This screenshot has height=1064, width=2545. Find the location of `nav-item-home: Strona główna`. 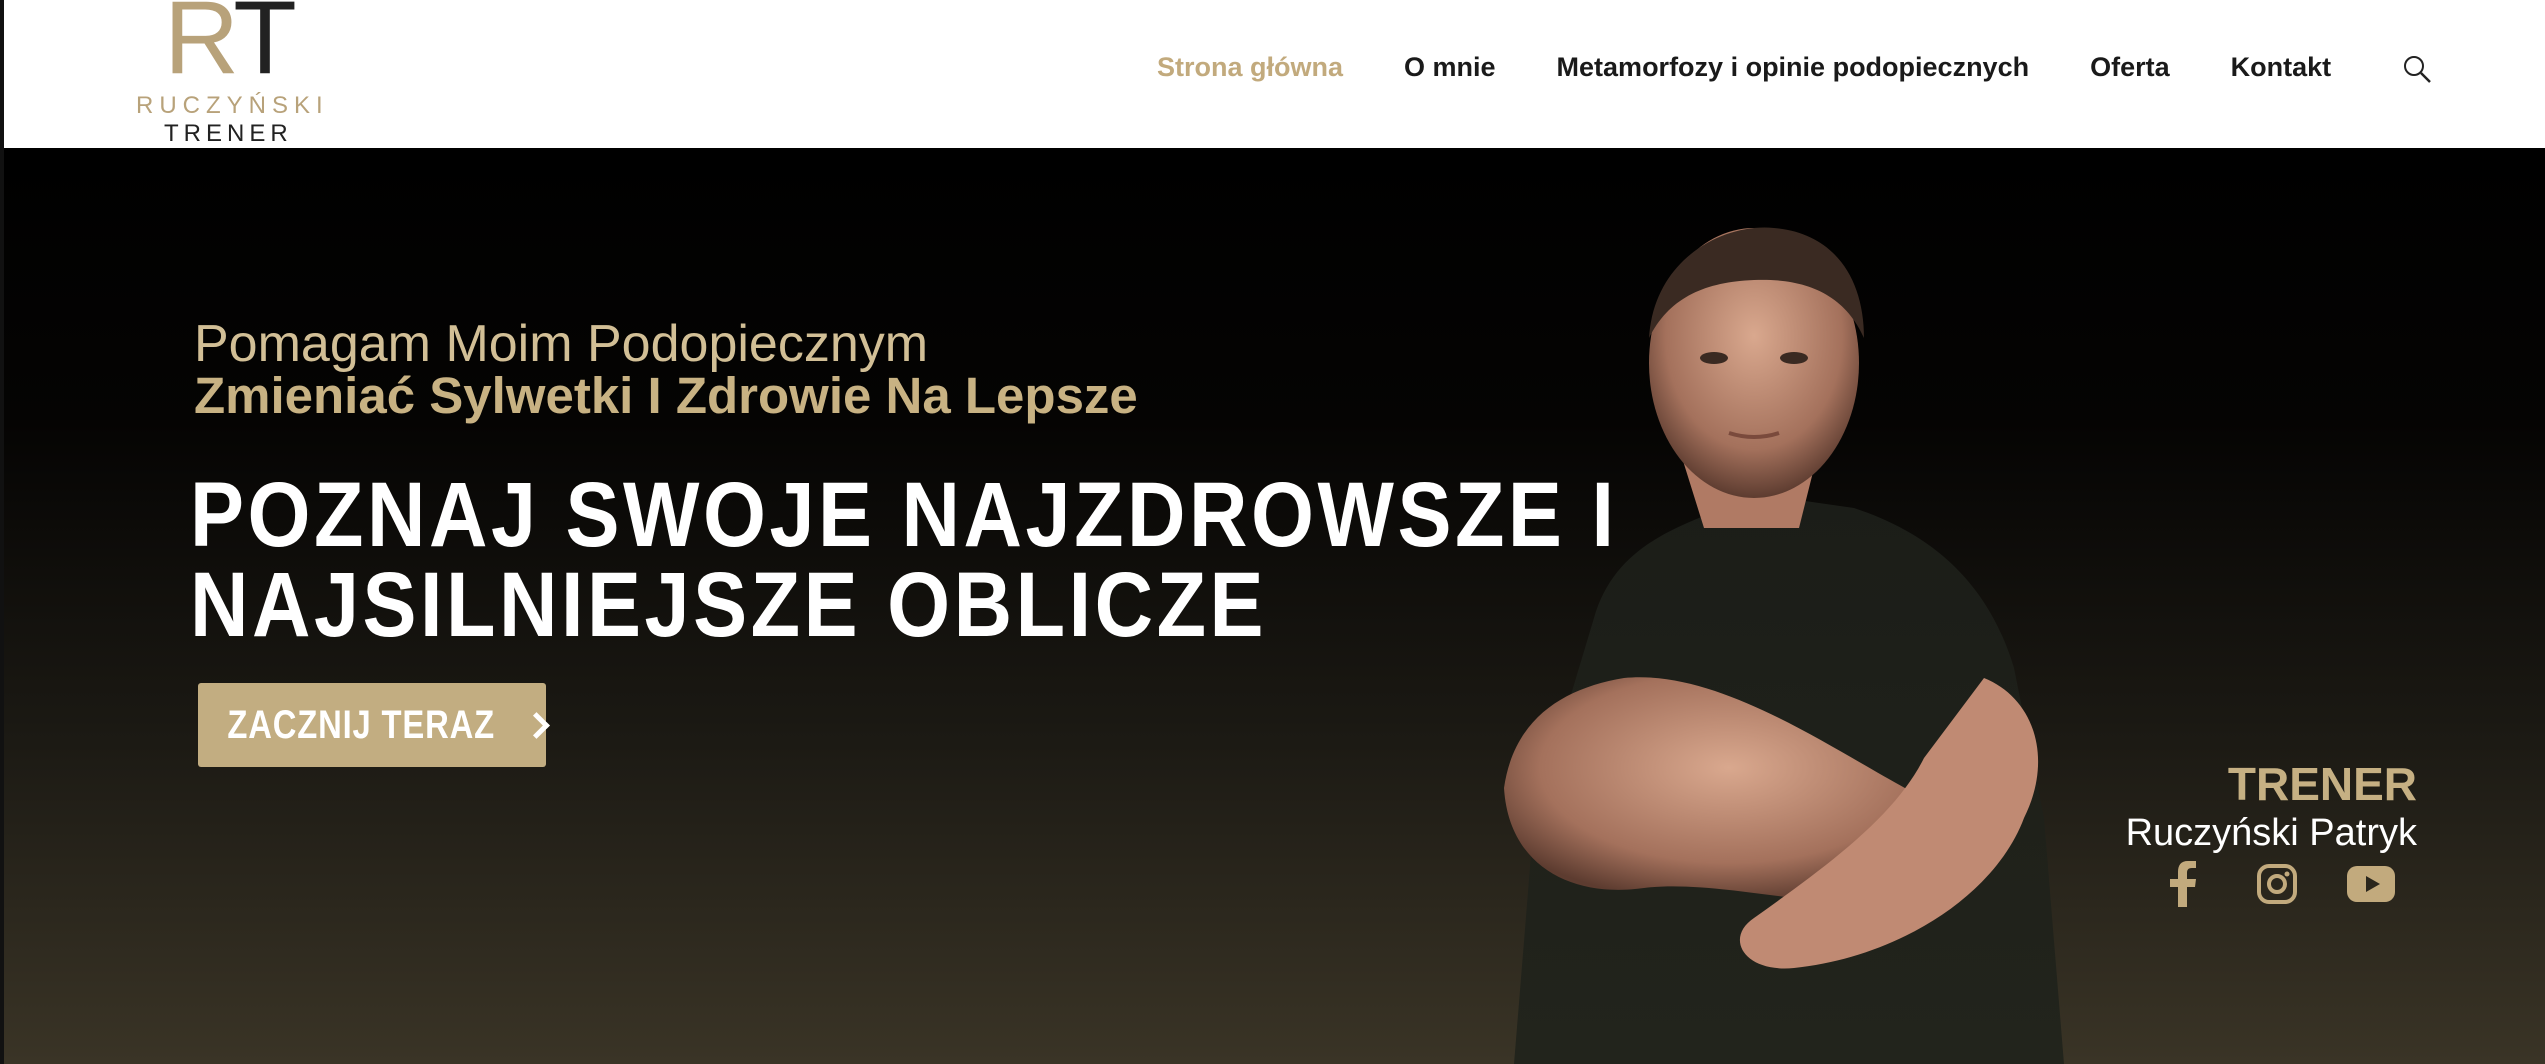

nav-item-home: Strona główna is located at coordinates (1250, 67).